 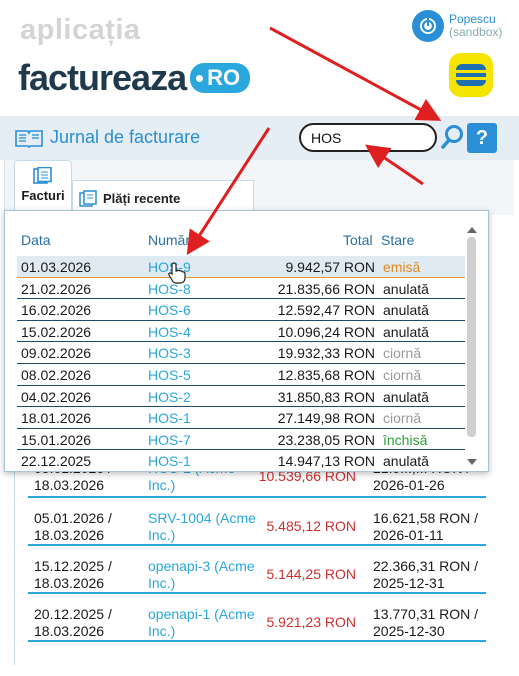 What do you see at coordinates (43, 195) in the screenshot?
I see `tab-facturi-label: Facturi` at bounding box center [43, 195].